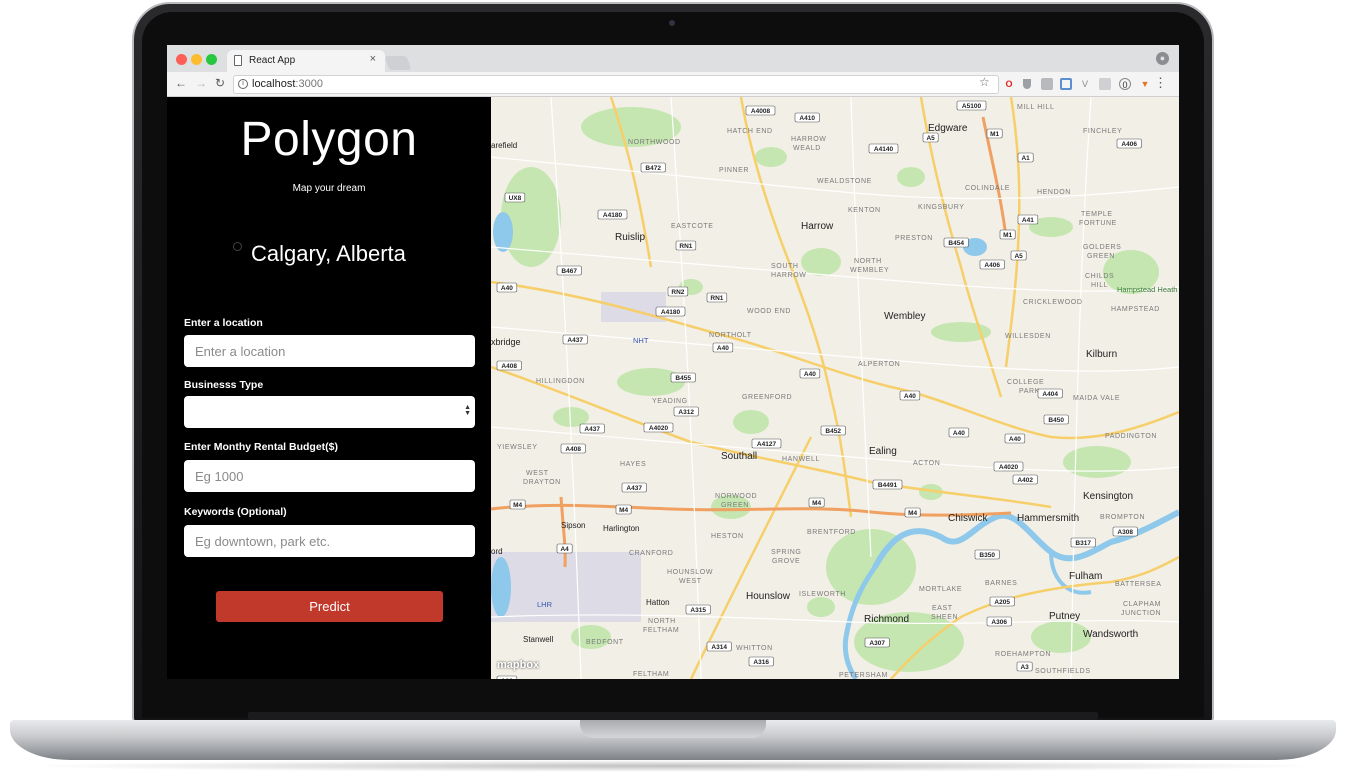 Image resolution: width=1346 pixels, height=779 pixels. I want to click on shield-extension-icon, so click(1027, 84).